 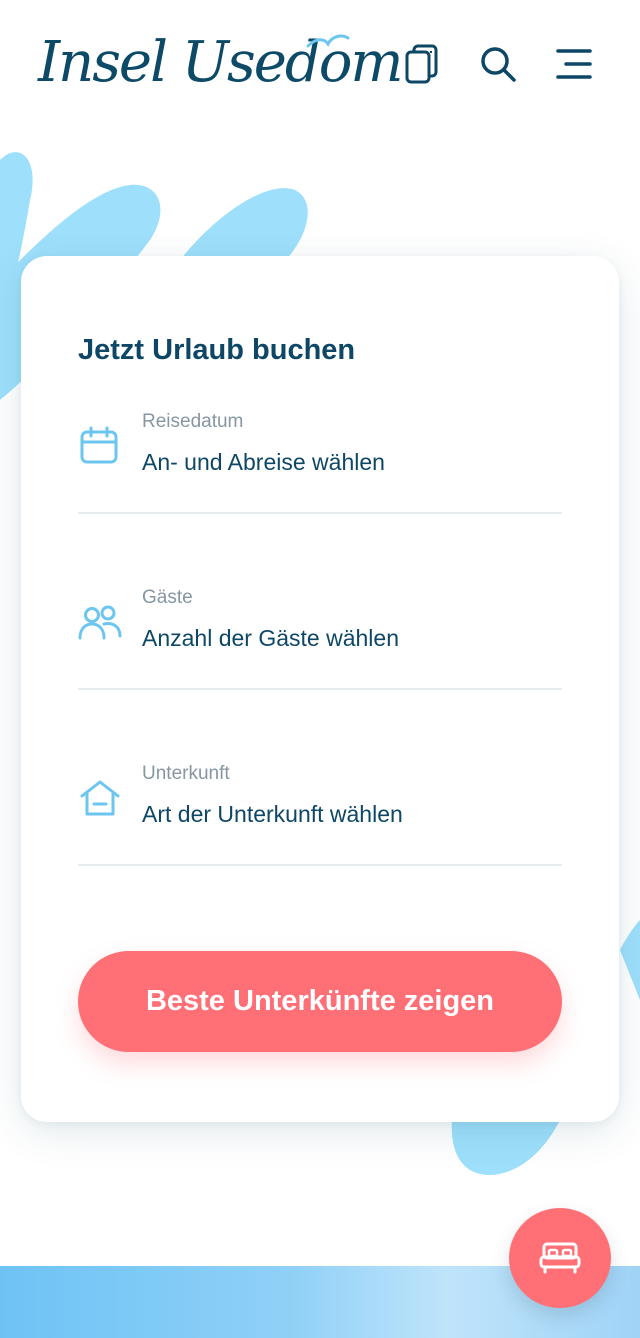 What do you see at coordinates (186, 773) in the screenshot?
I see `accommodation-label: Unterkunft` at bounding box center [186, 773].